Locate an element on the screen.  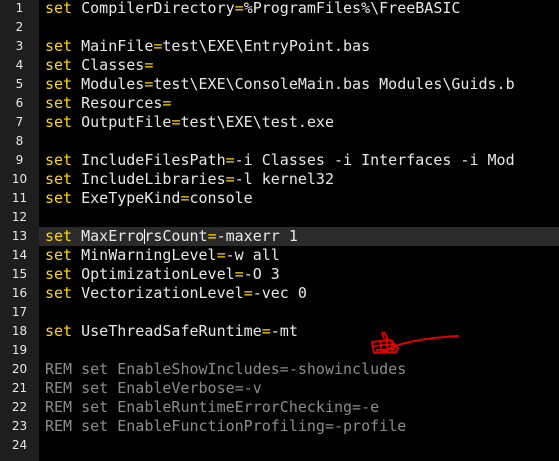
line-number: 22 is located at coordinates (19, 407).